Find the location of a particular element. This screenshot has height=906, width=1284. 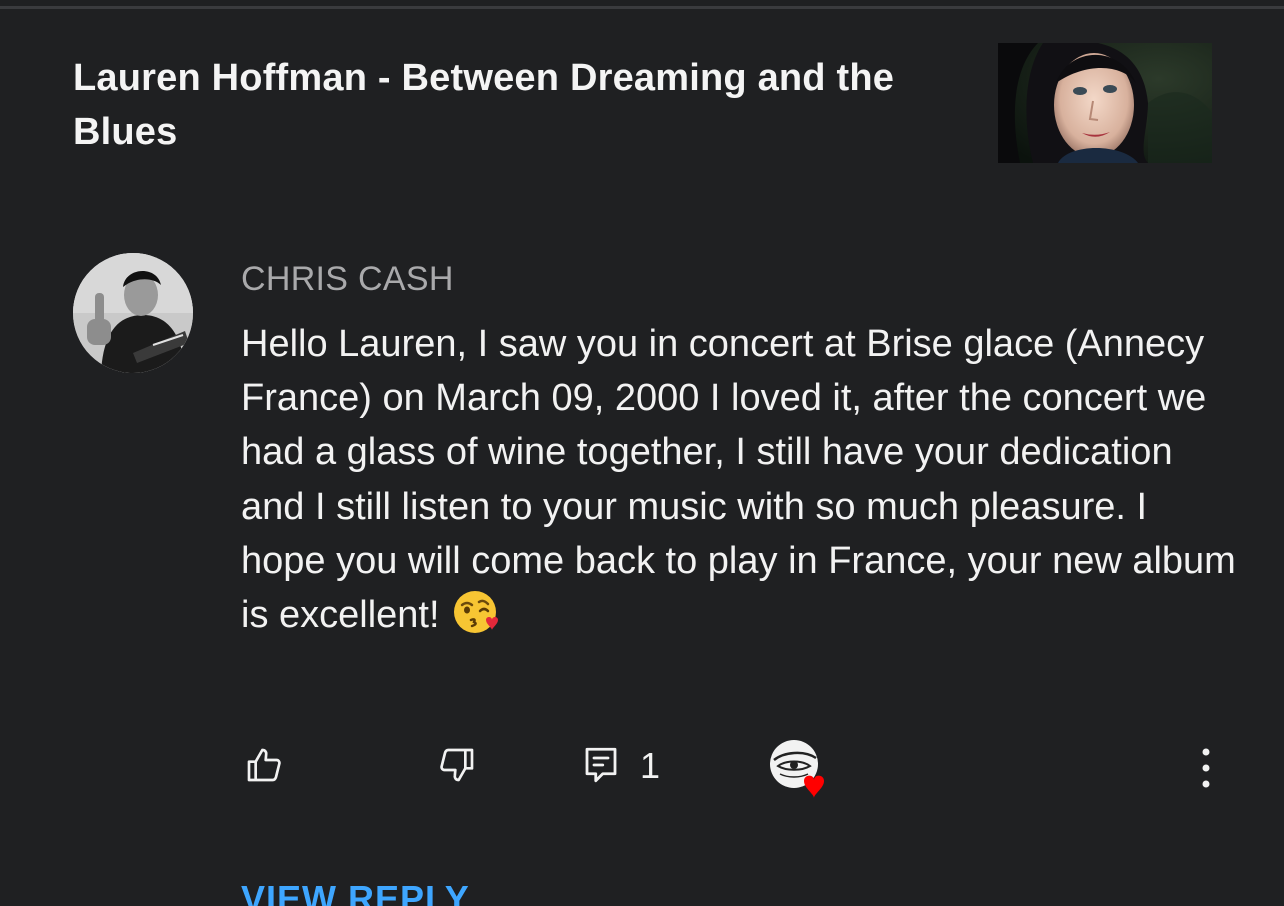

view-replies-button: VIEW REPLY is located at coordinates (371, 886).